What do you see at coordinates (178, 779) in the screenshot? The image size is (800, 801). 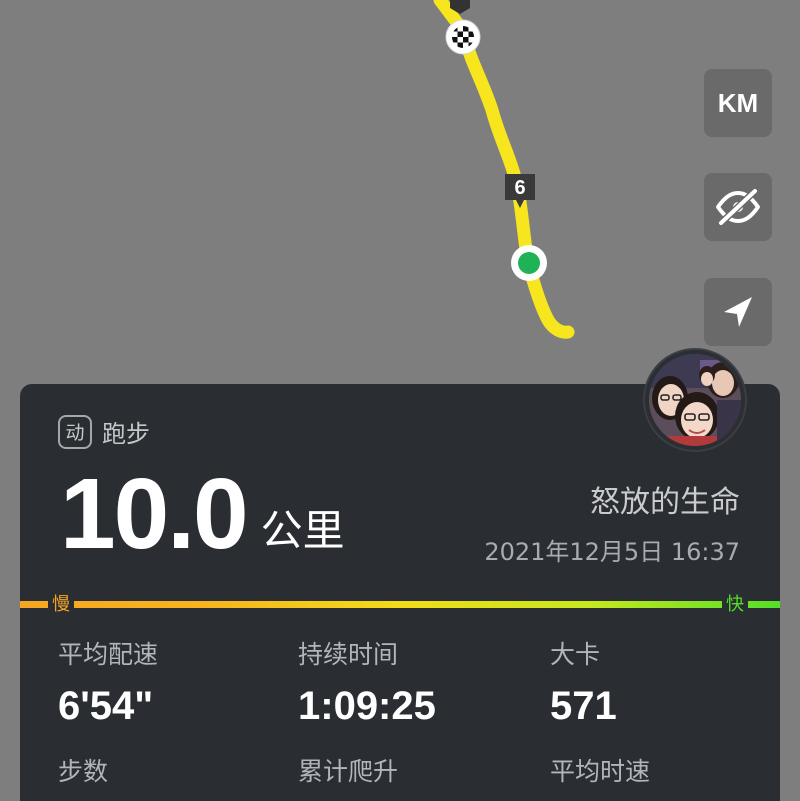 I see `stat-steps: 步数` at bounding box center [178, 779].